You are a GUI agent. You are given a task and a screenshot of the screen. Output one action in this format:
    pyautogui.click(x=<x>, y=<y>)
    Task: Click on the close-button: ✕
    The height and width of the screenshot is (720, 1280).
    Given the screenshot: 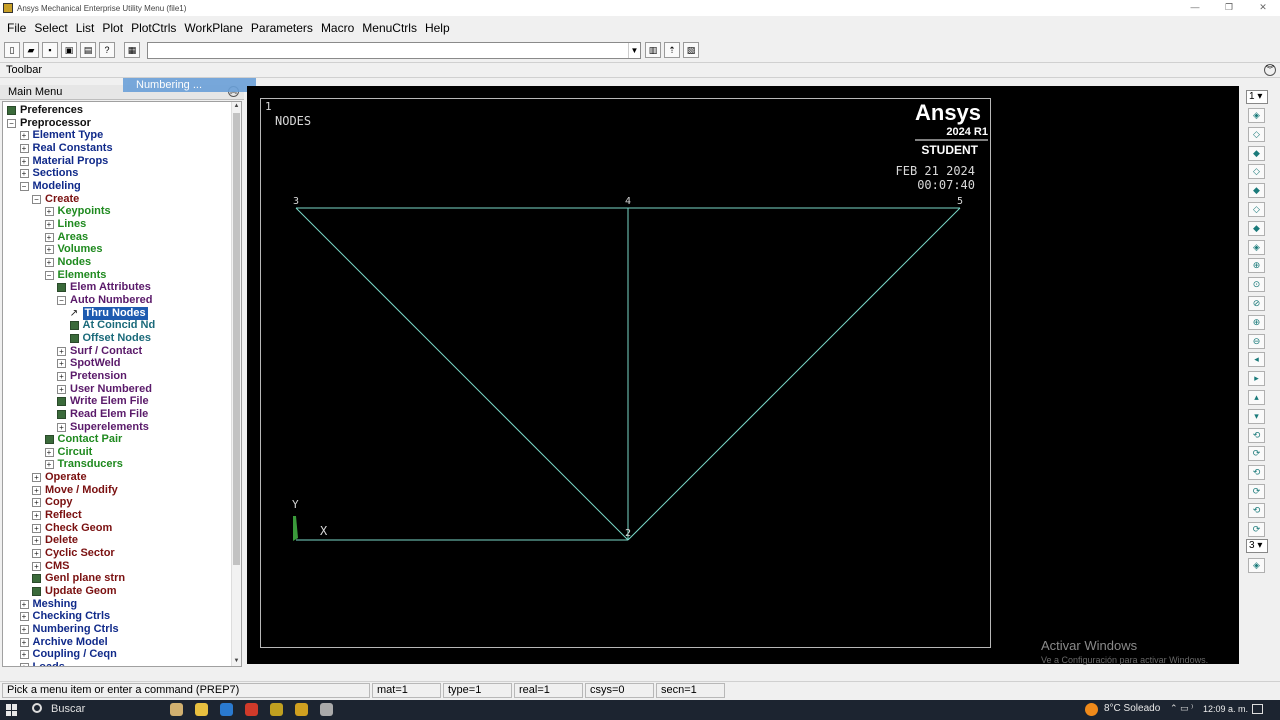 What is the action you would take?
    pyautogui.click(x=1263, y=7)
    